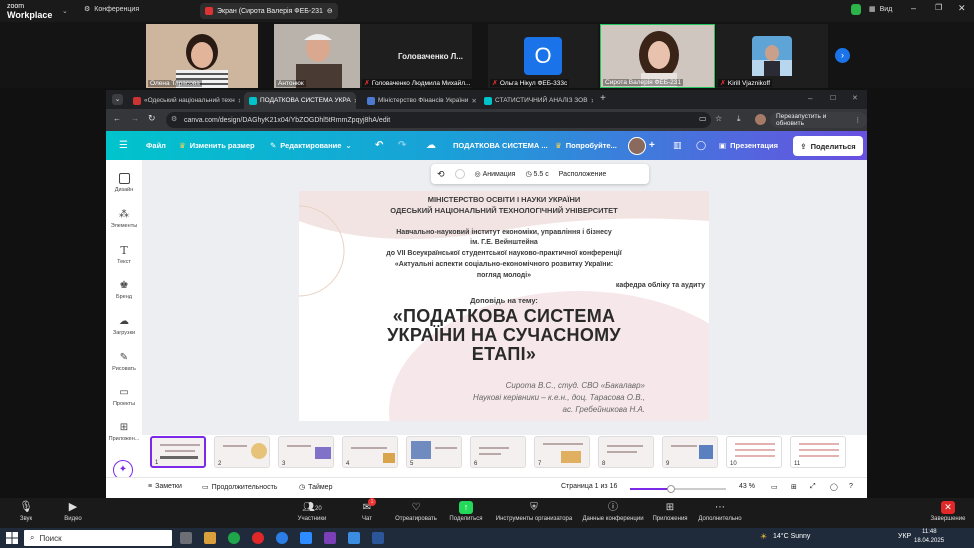 The image size is (974, 548). Describe the element at coordinates (495, 174) in the screenshot. I see `animation-button: ◎ Анимация` at that location.